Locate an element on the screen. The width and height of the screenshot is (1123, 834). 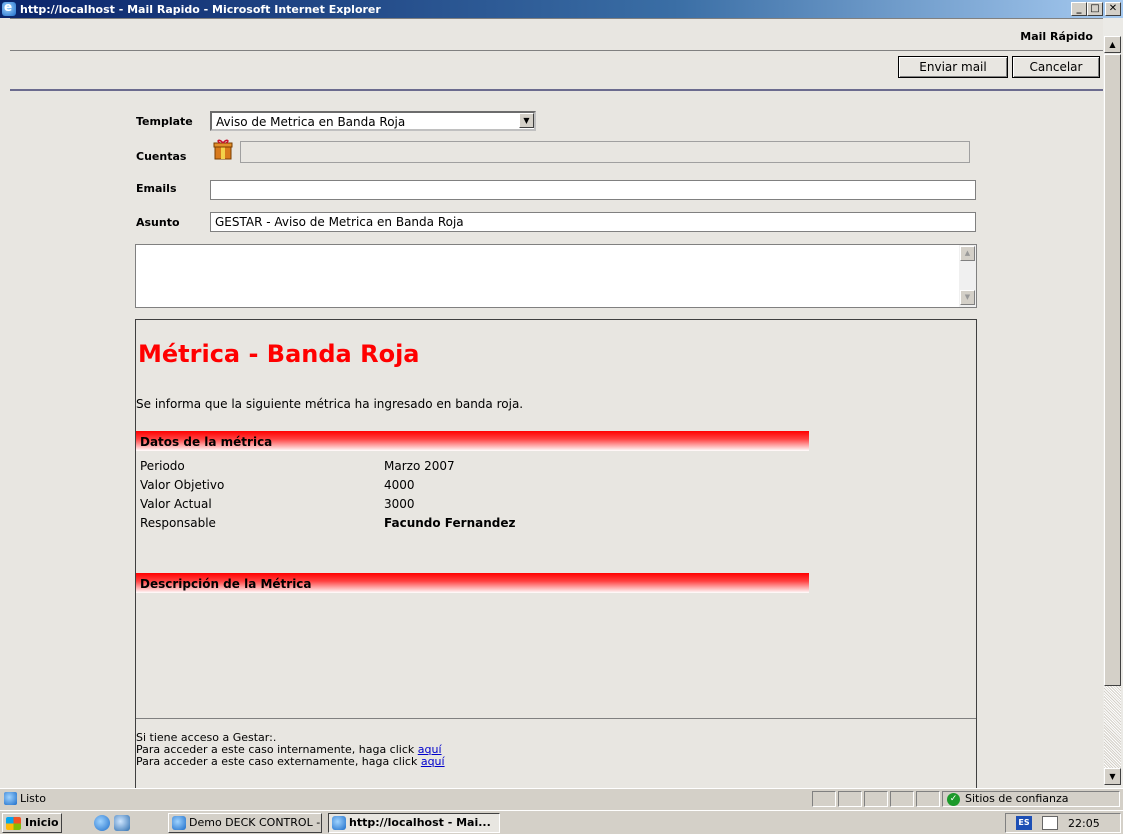
header-divider is located at coordinates (556, 50).